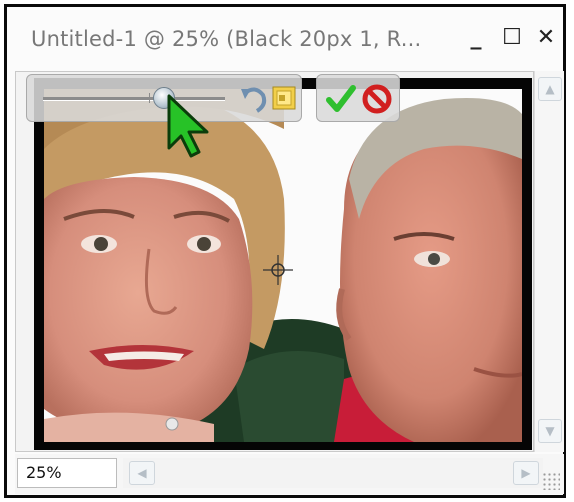 This screenshot has width=574, height=502. What do you see at coordinates (254, 99) in the screenshot?
I see `reset-rotate-icon` at bounding box center [254, 99].